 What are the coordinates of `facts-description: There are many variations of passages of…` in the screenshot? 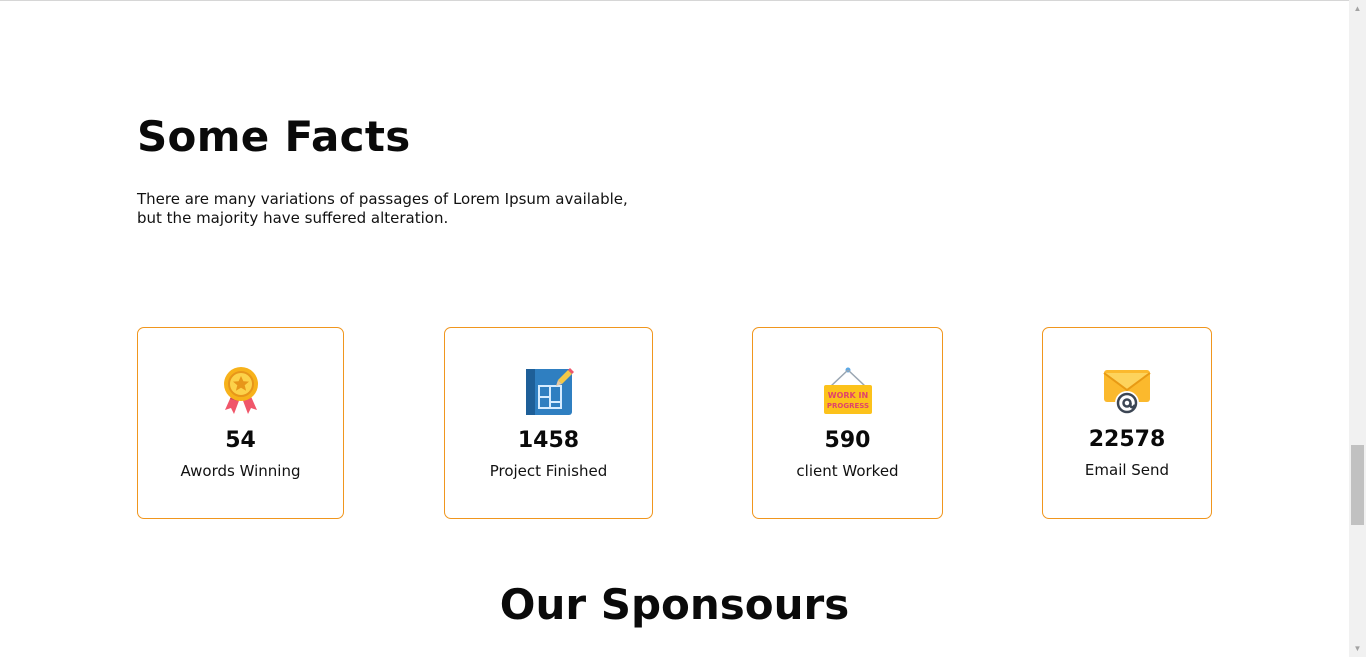 It's located at (407, 209).